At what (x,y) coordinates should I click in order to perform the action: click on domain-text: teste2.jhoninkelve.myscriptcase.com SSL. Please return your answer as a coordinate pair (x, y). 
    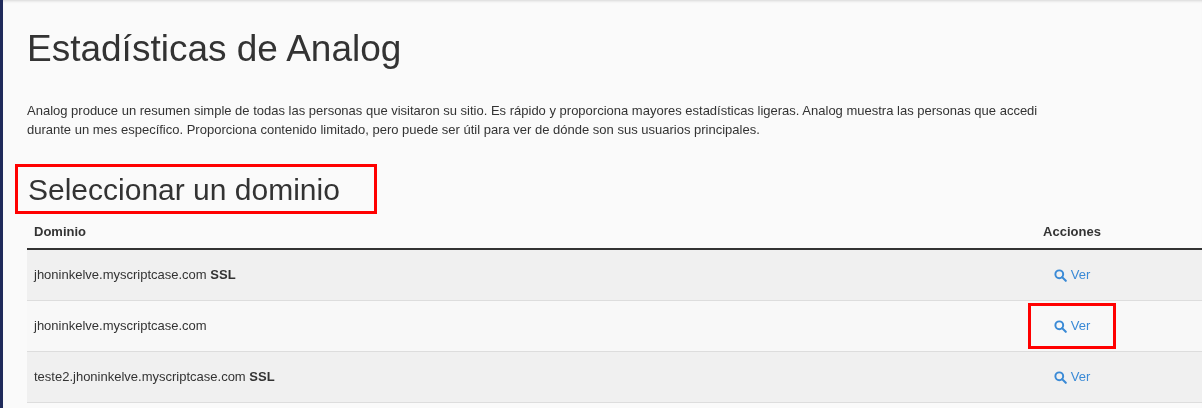
    Looking at the image, I should click on (154, 377).